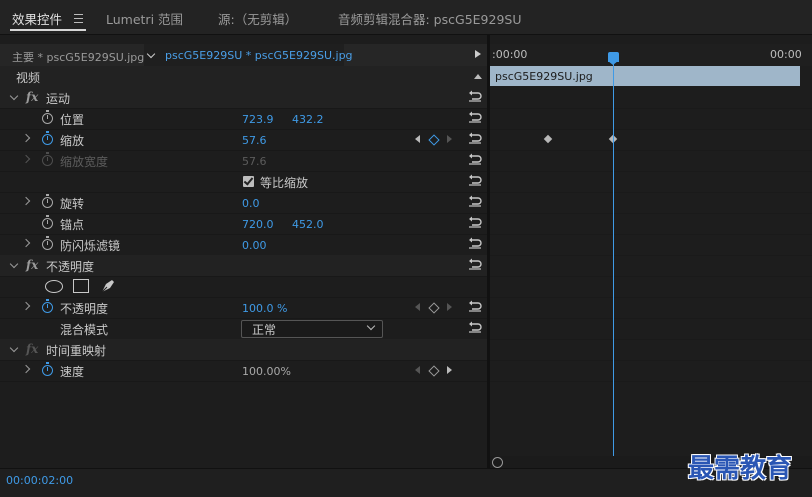  What do you see at coordinates (243, 98) in the screenshot?
I see `motion-effect-row` at bounding box center [243, 98].